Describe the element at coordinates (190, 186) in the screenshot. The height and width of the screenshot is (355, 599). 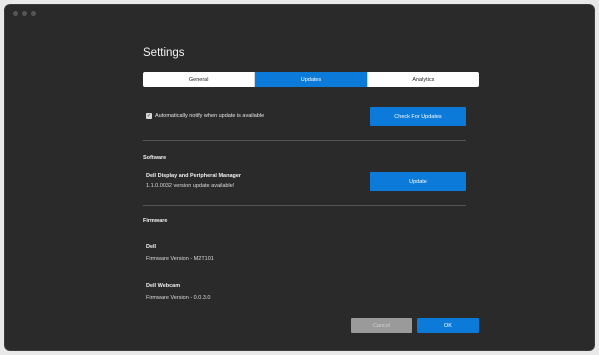
I see `software-update-status: 1.1.0.0032 version update available!` at that location.